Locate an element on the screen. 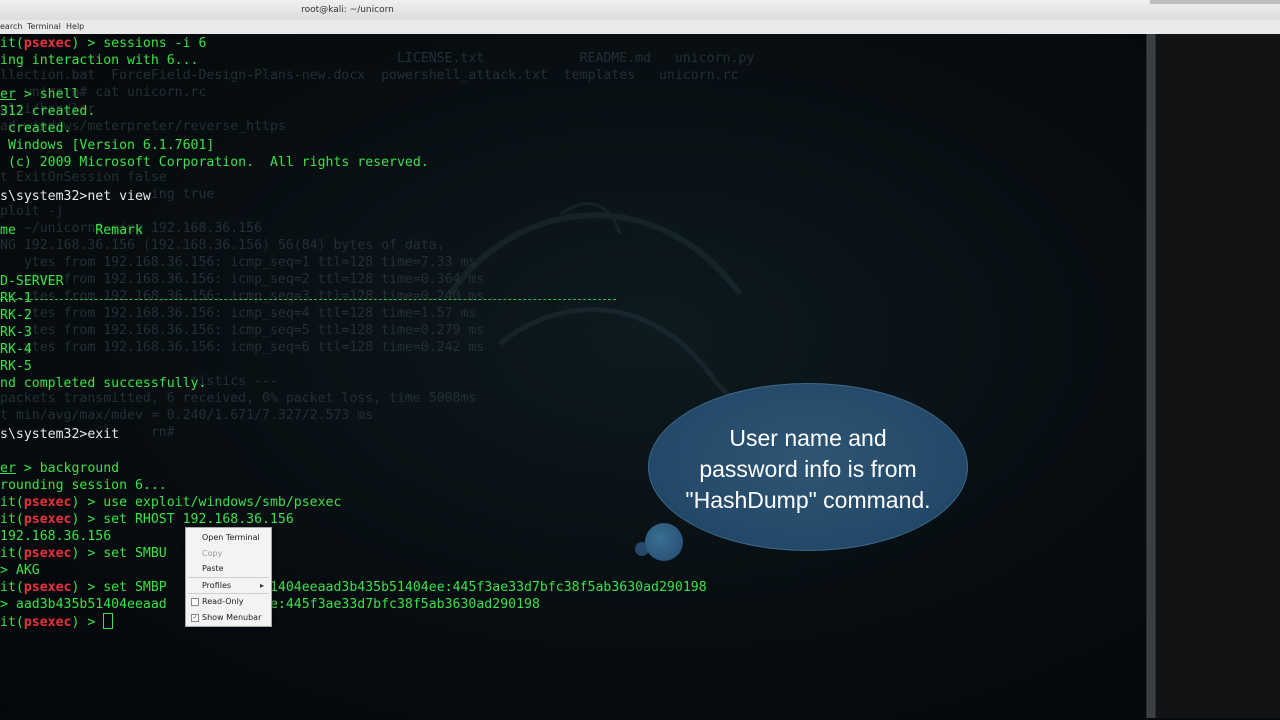 The height and width of the screenshot is (720, 1280). submenu-arrow-icon: ▸ is located at coordinates (262, 585).